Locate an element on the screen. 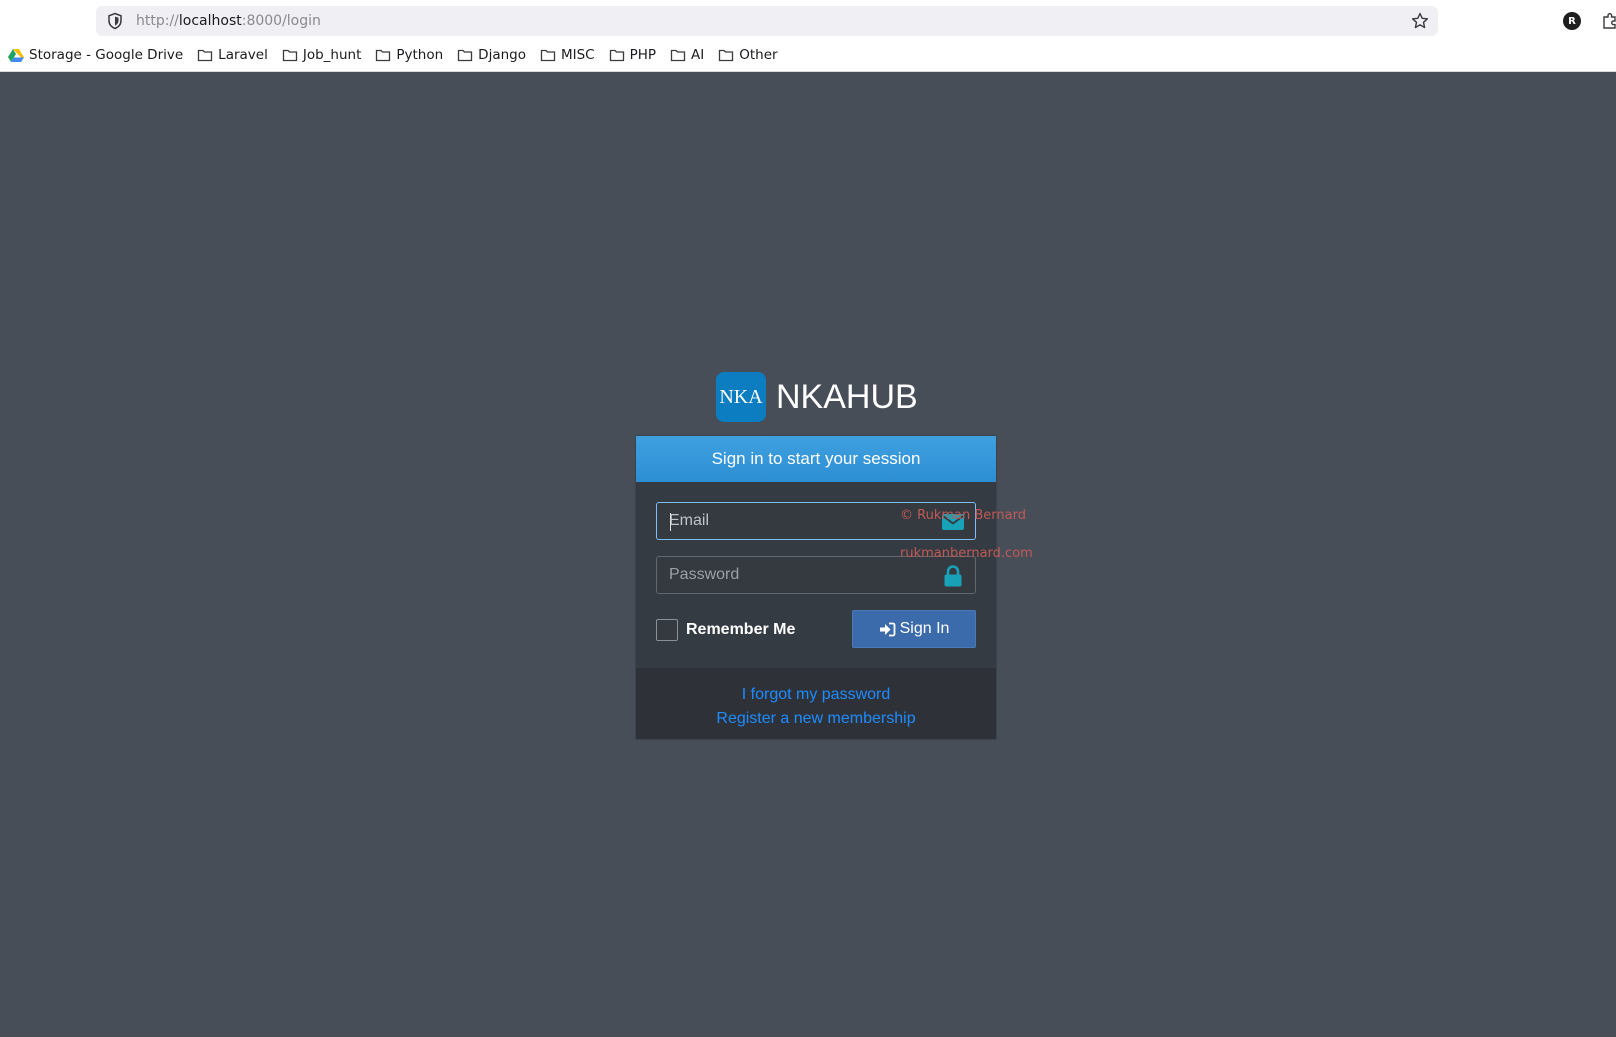  bookmark-star-icon is located at coordinates (1420, 21).